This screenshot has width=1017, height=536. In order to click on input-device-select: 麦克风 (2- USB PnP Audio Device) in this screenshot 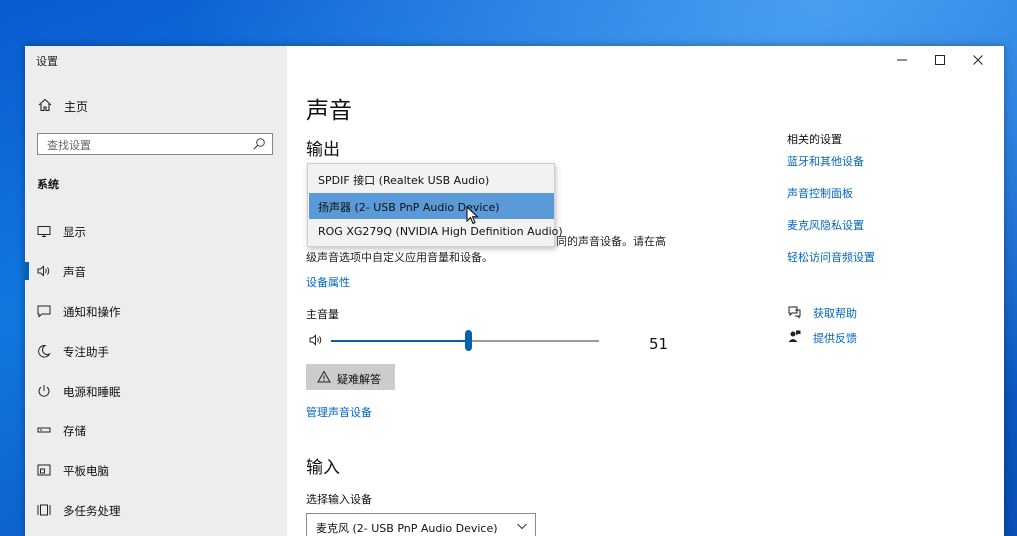, I will do `click(421, 524)`.